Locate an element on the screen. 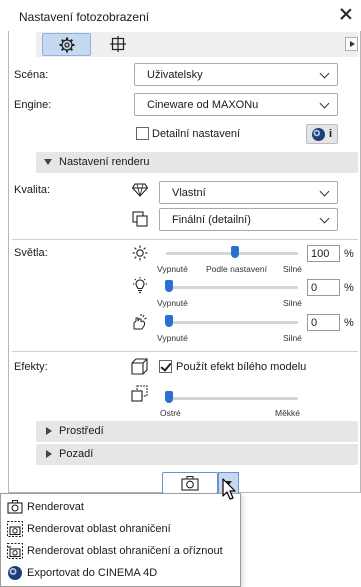 The height and width of the screenshot is (587, 361). sharpness-max-label: Měkké is located at coordinates (288, 413).